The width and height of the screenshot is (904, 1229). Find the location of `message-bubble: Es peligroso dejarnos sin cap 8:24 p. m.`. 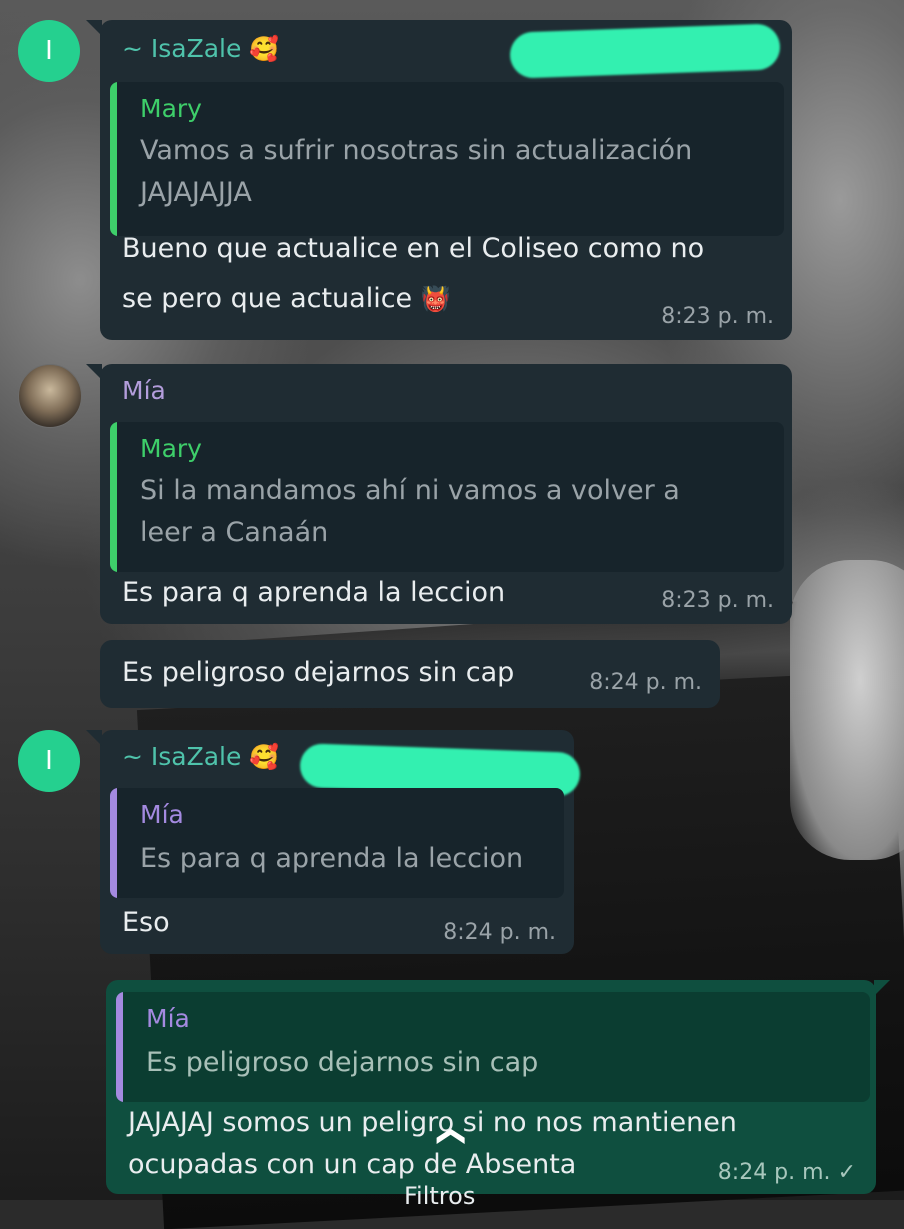

message-bubble: Es peligroso dejarnos sin cap 8:24 p. m. is located at coordinates (410, 674).